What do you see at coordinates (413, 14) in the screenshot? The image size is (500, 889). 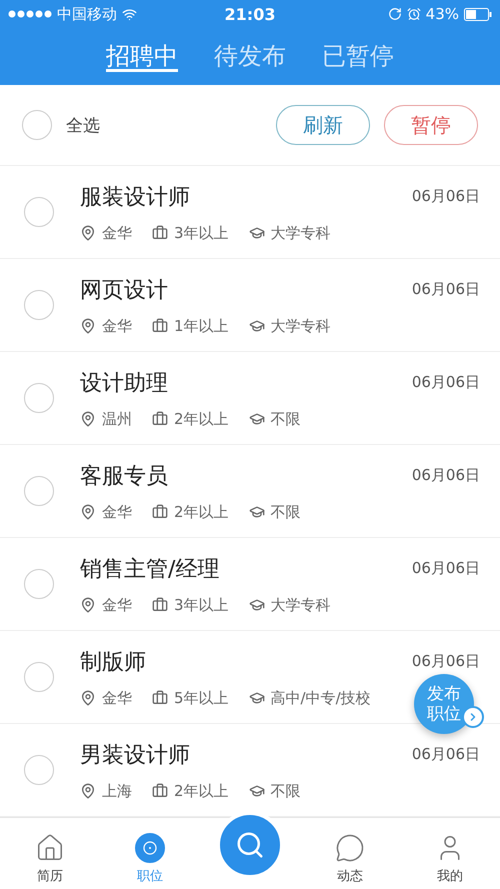 I see `alarm-icon` at bounding box center [413, 14].